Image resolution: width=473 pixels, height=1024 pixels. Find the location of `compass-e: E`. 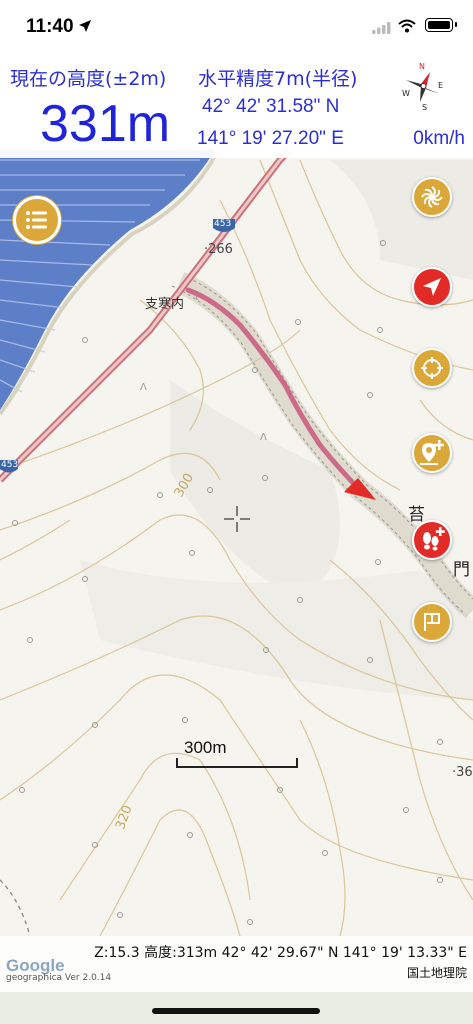

compass-e: E is located at coordinates (440, 85).